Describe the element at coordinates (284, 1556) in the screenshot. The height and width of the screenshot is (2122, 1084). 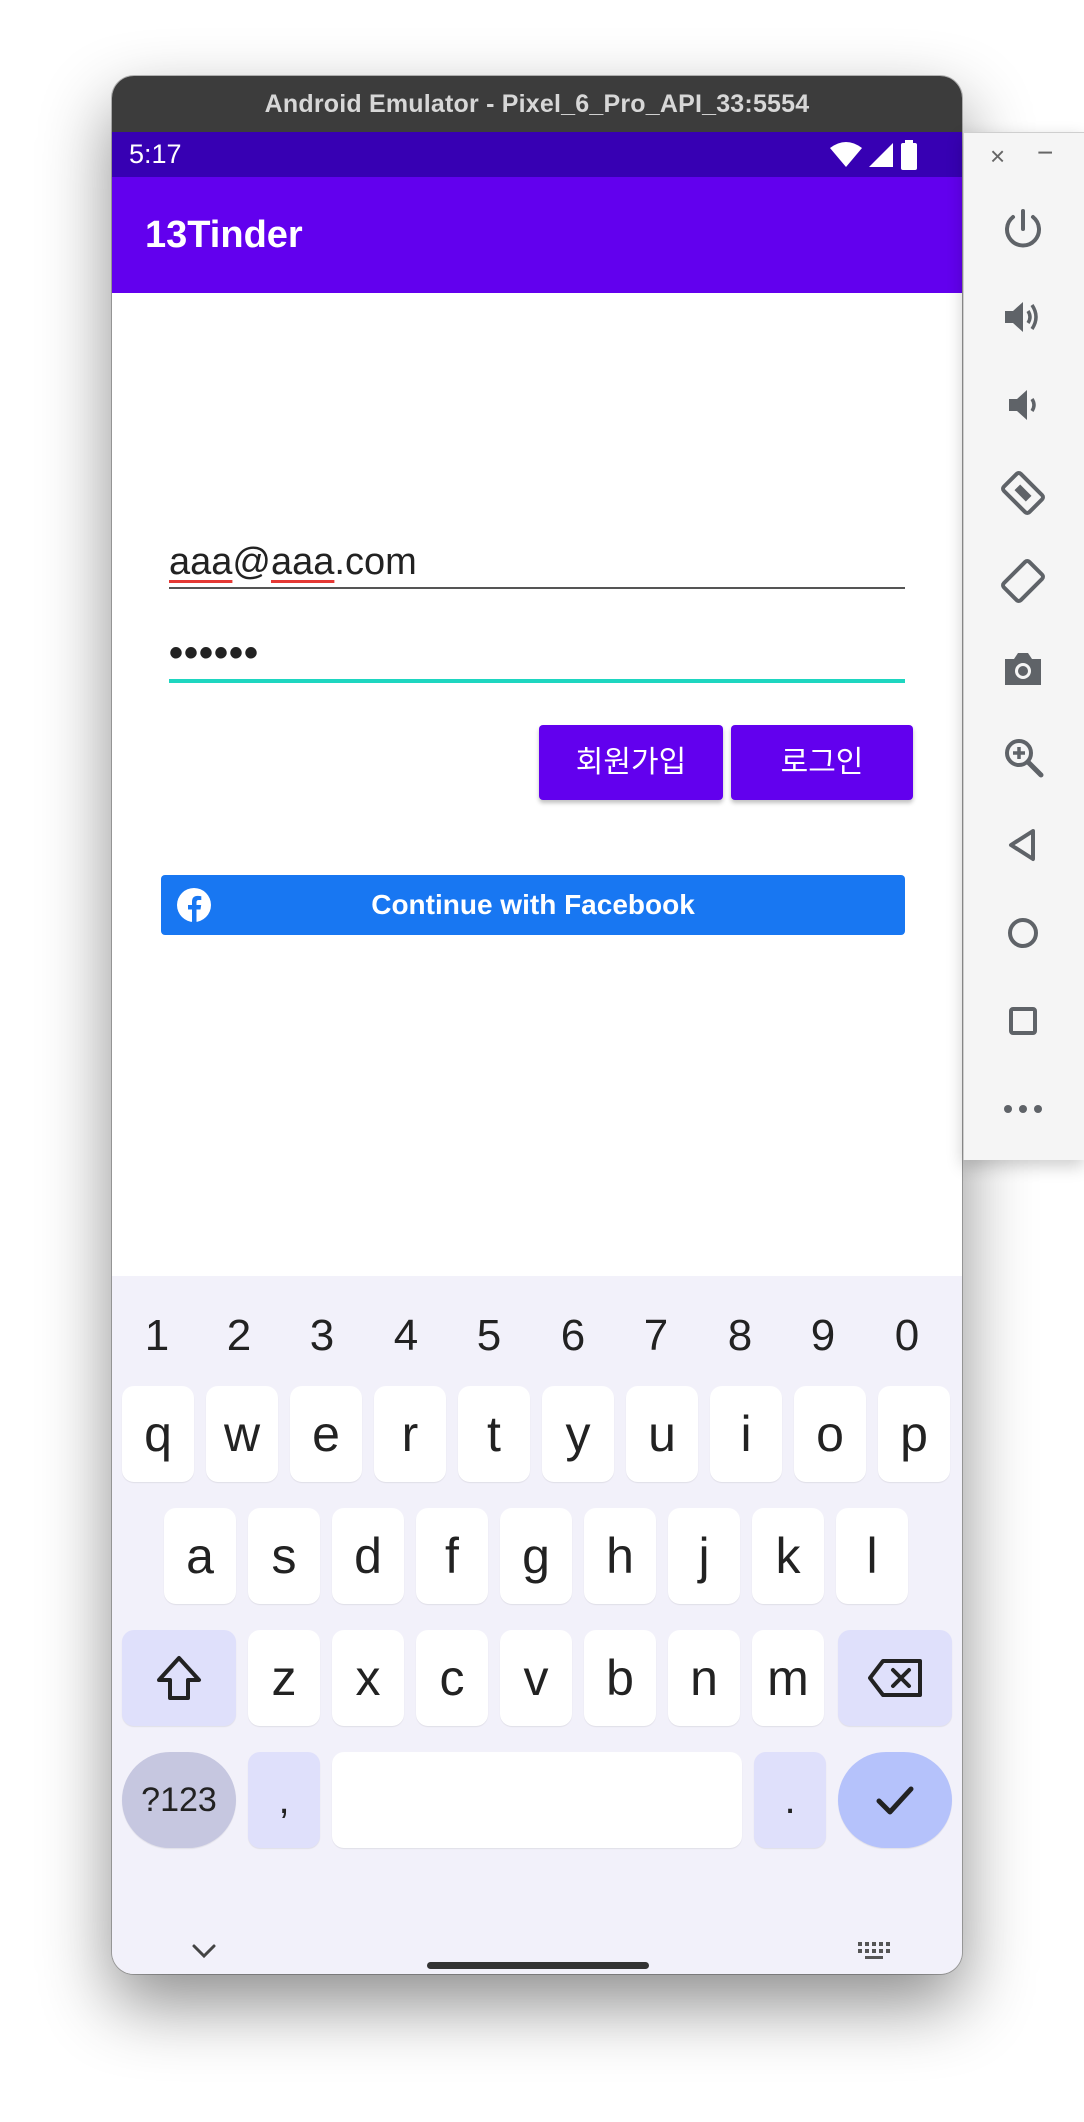
I see `key-s: s` at that location.